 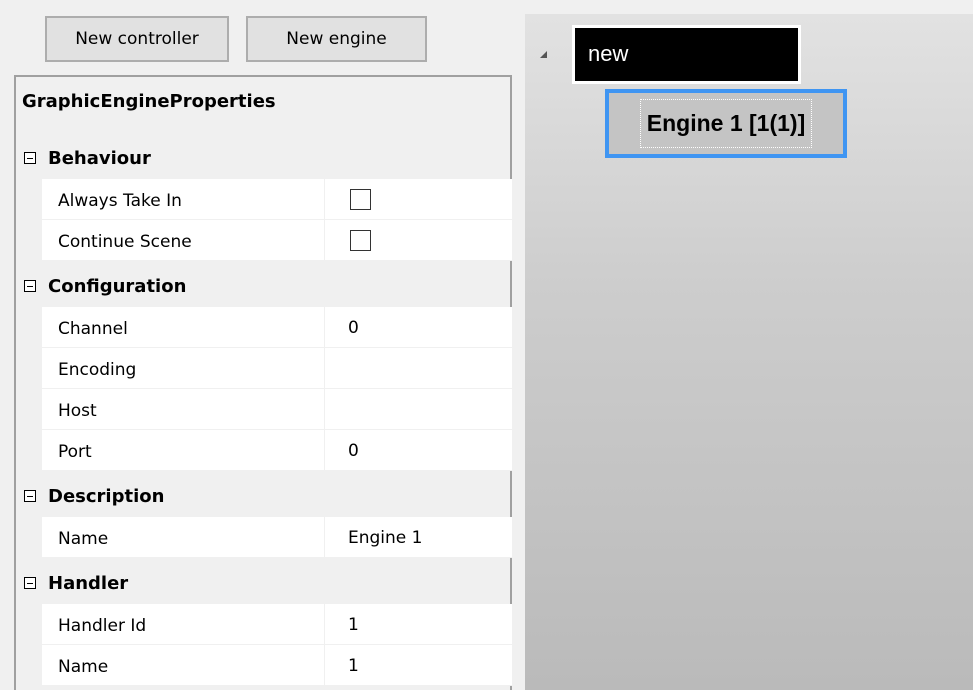 I want to click on name-value: Engine 1, so click(x=385, y=537).